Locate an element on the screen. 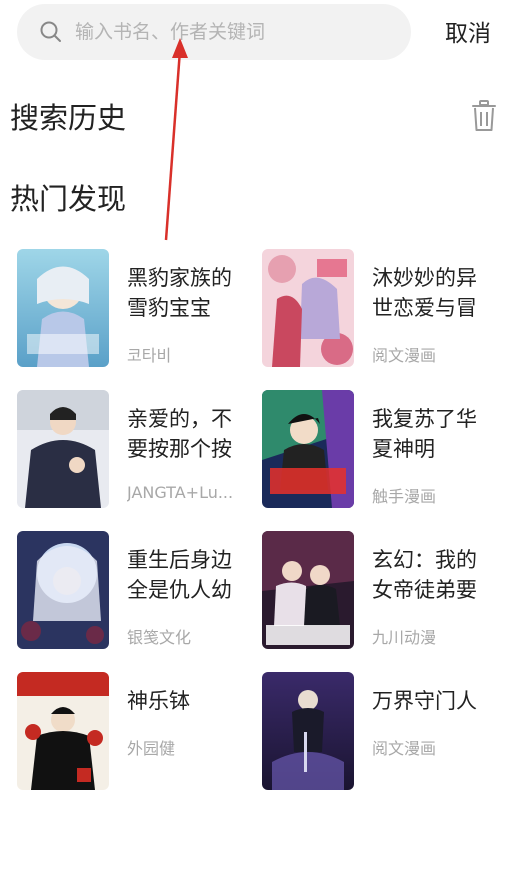 The width and height of the screenshot is (511, 884). search-bar is located at coordinates (214, 32).